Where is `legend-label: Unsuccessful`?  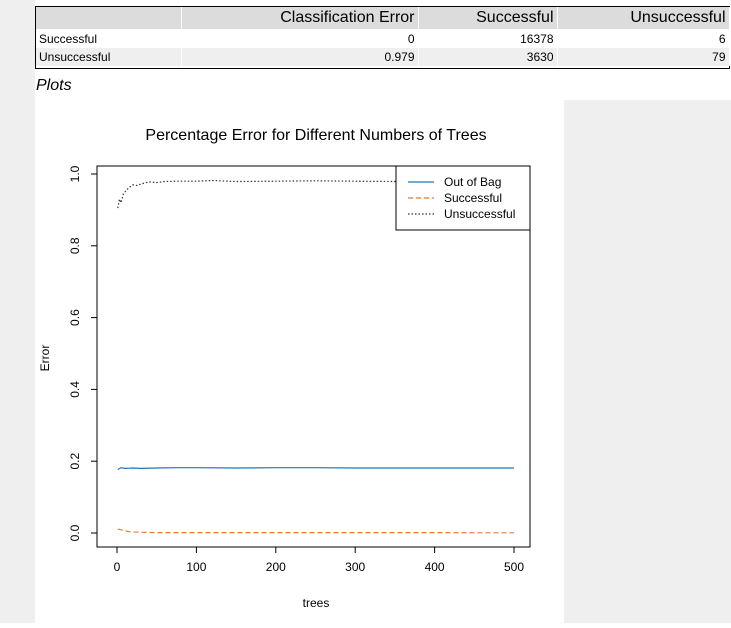 legend-label: Unsuccessful is located at coordinates (479, 214).